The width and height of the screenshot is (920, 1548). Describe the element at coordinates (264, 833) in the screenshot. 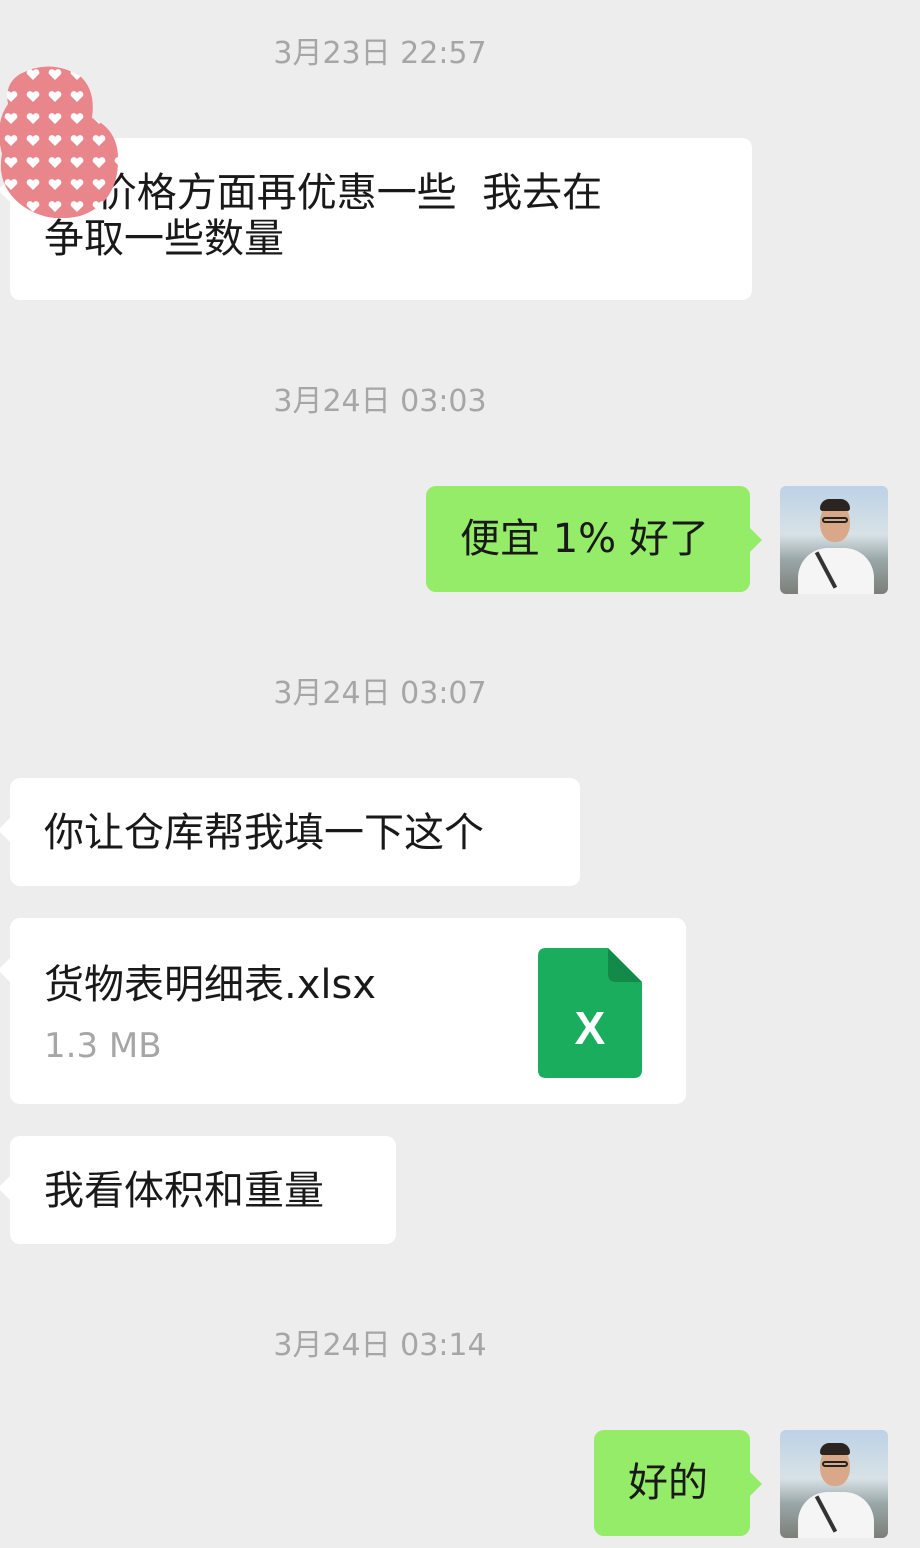

I see `message-text: 你让仓库帮我填一下这个` at that location.